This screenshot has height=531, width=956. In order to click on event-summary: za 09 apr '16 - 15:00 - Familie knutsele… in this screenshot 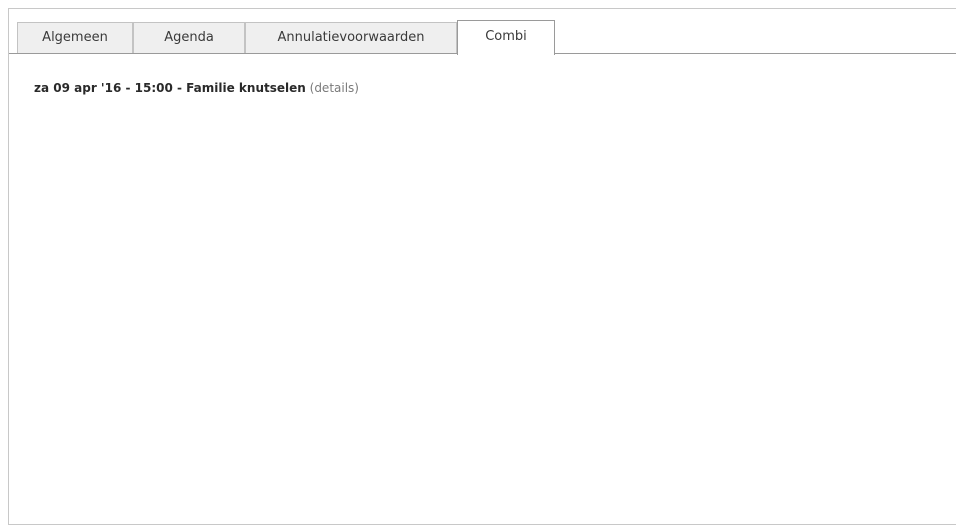, I will do `click(170, 88)`.